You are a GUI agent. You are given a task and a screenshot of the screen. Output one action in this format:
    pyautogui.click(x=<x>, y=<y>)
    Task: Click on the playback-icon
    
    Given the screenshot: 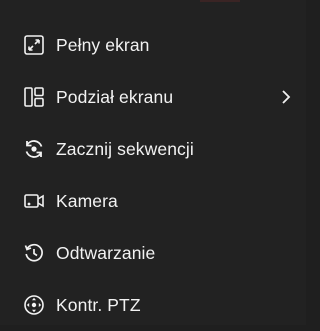 What is the action you would take?
    pyautogui.click(x=34, y=253)
    